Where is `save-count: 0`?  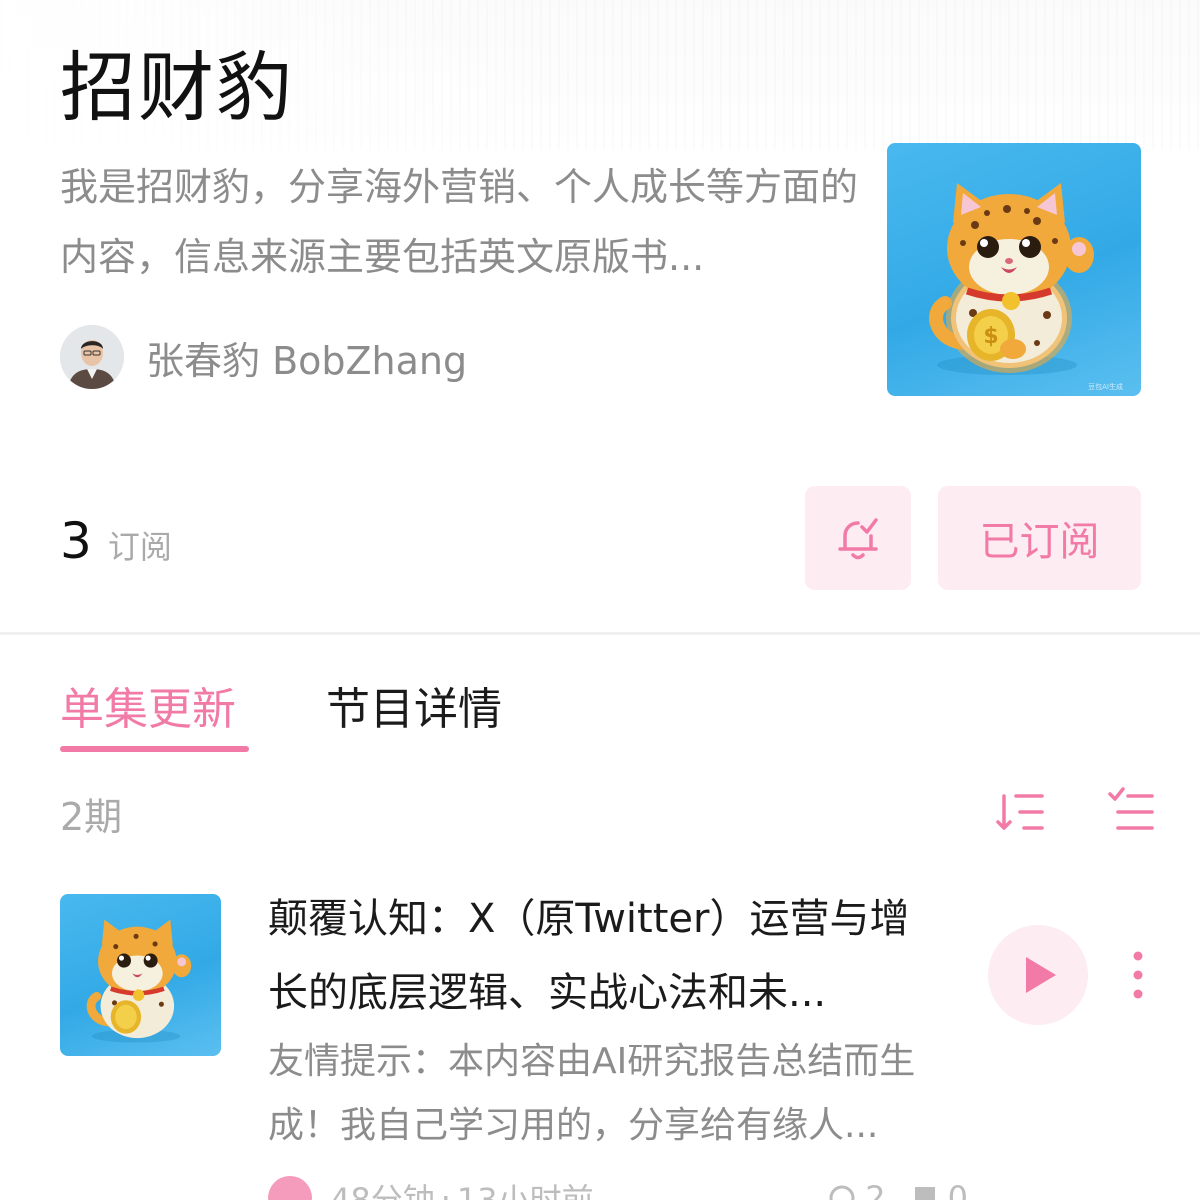
save-count: 0 is located at coordinates (957, 1189).